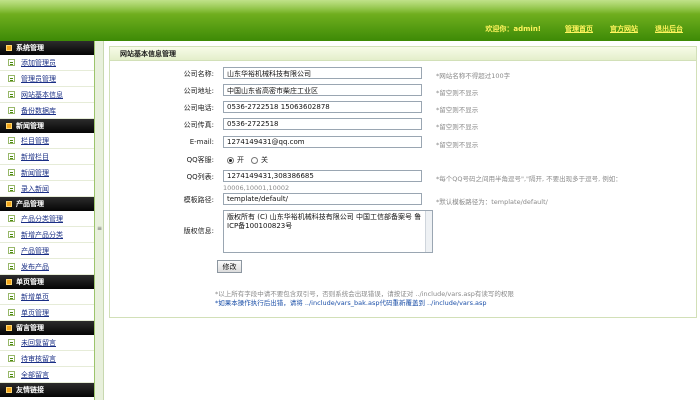 The width and height of the screenshot is (700, 400). What do you see at coordinates (404, 160) in the screenshot?
I see `row-qq-show: QQ客服: 开 关` at bounding box center [404, 160].